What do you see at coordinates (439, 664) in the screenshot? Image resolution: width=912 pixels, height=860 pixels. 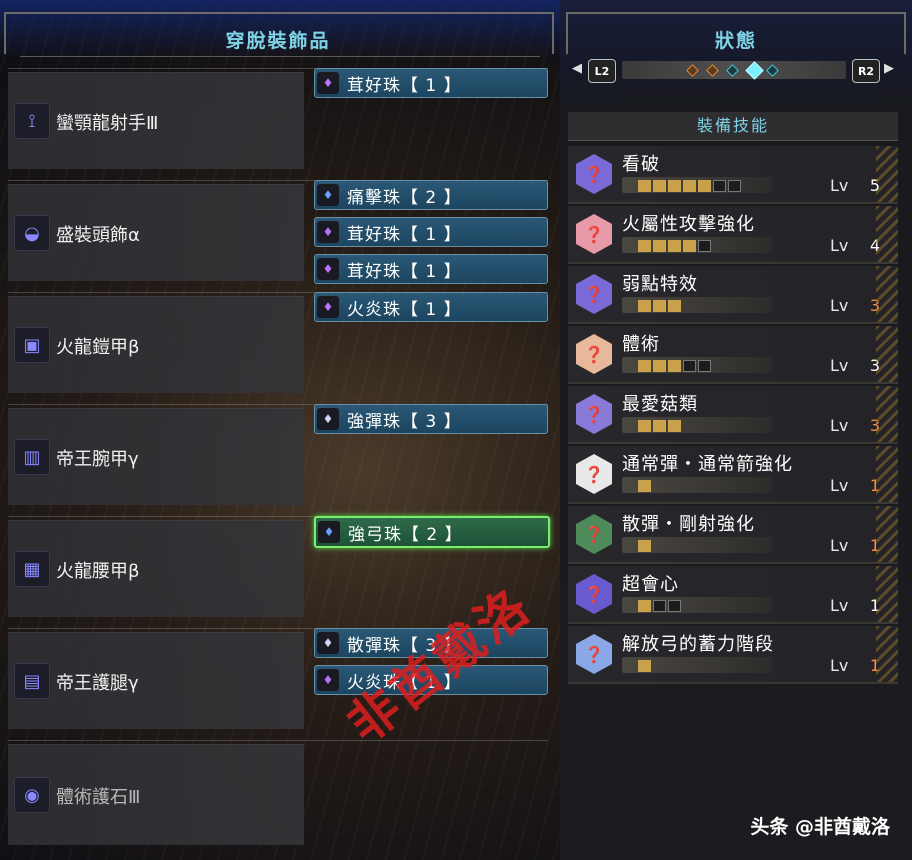 I see `watermark: 非酋戴洛` at bounding box center [439, 664].